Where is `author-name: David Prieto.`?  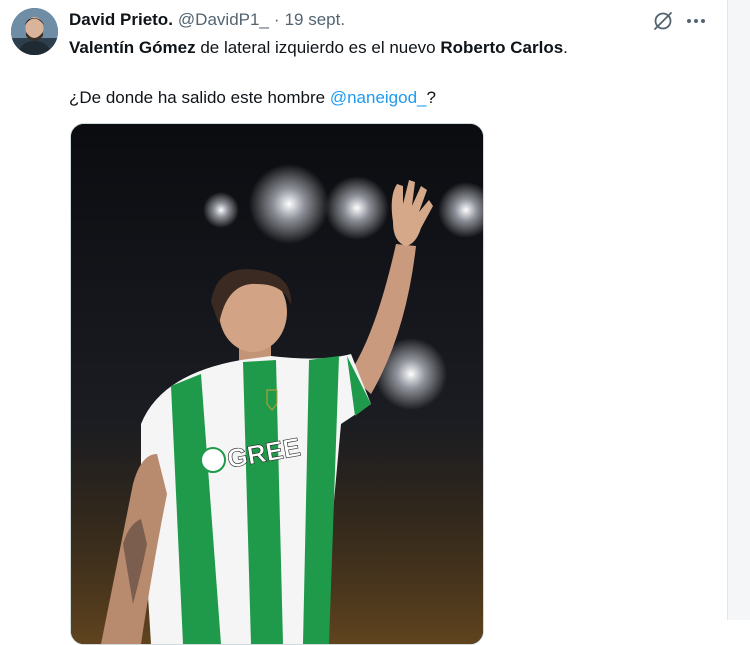
author-name: David Prieto. is located at coordinates (121, 20).